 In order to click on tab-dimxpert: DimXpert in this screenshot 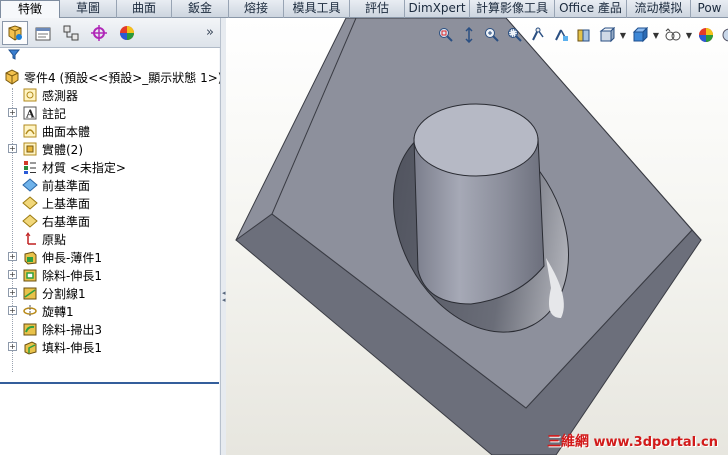, I will do `click(437, 9)`.